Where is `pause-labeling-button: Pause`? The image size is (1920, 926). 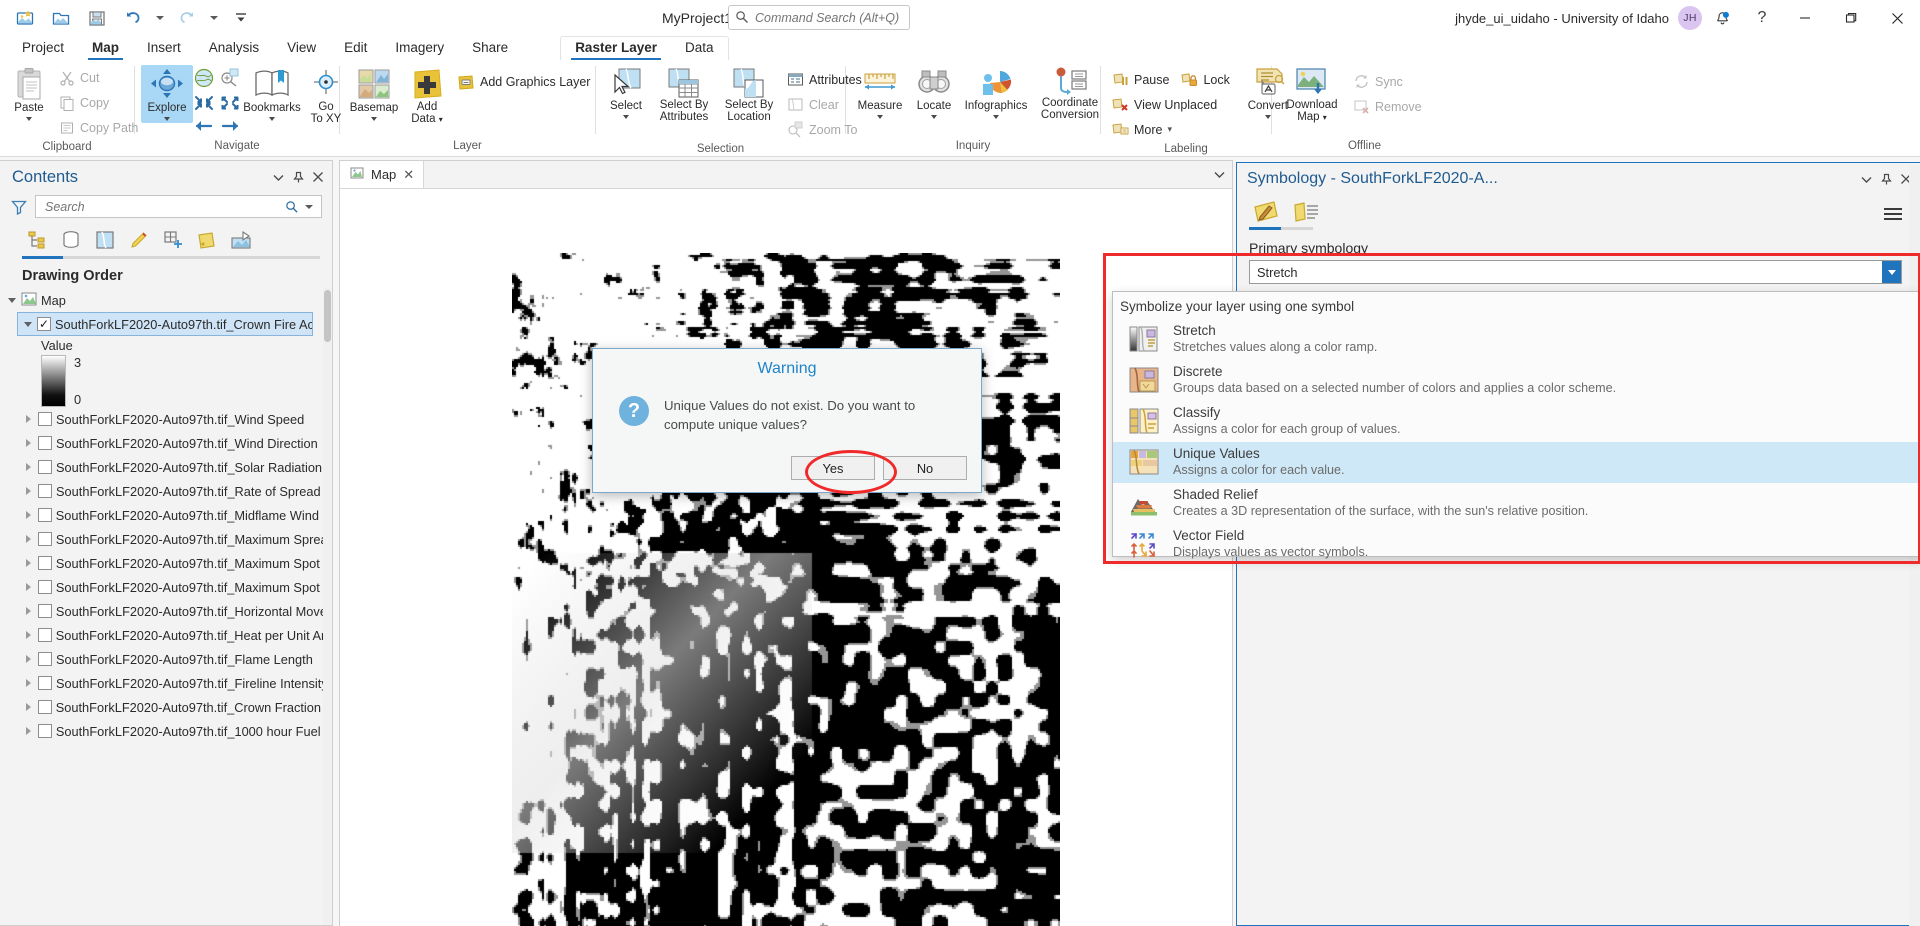
pause-labeling-button: Pause is located at coordinates (1140, 79).